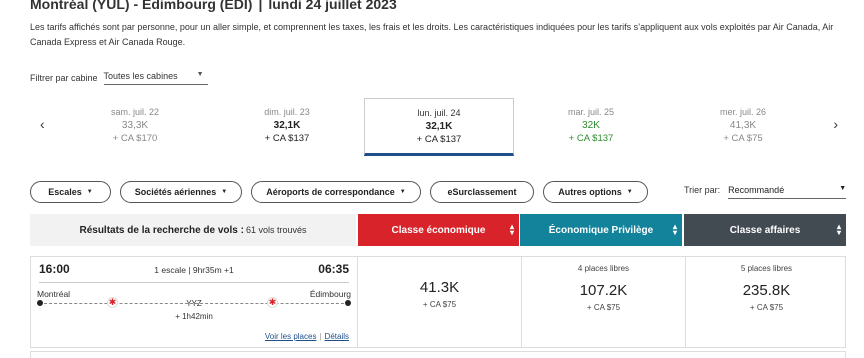 The height and width of the screenshot is (358, 864). Describe the element at coordinates (591, 127) in the screenshot. I see `date-option: mar. juil. 25 32K + CA $137` at that location.